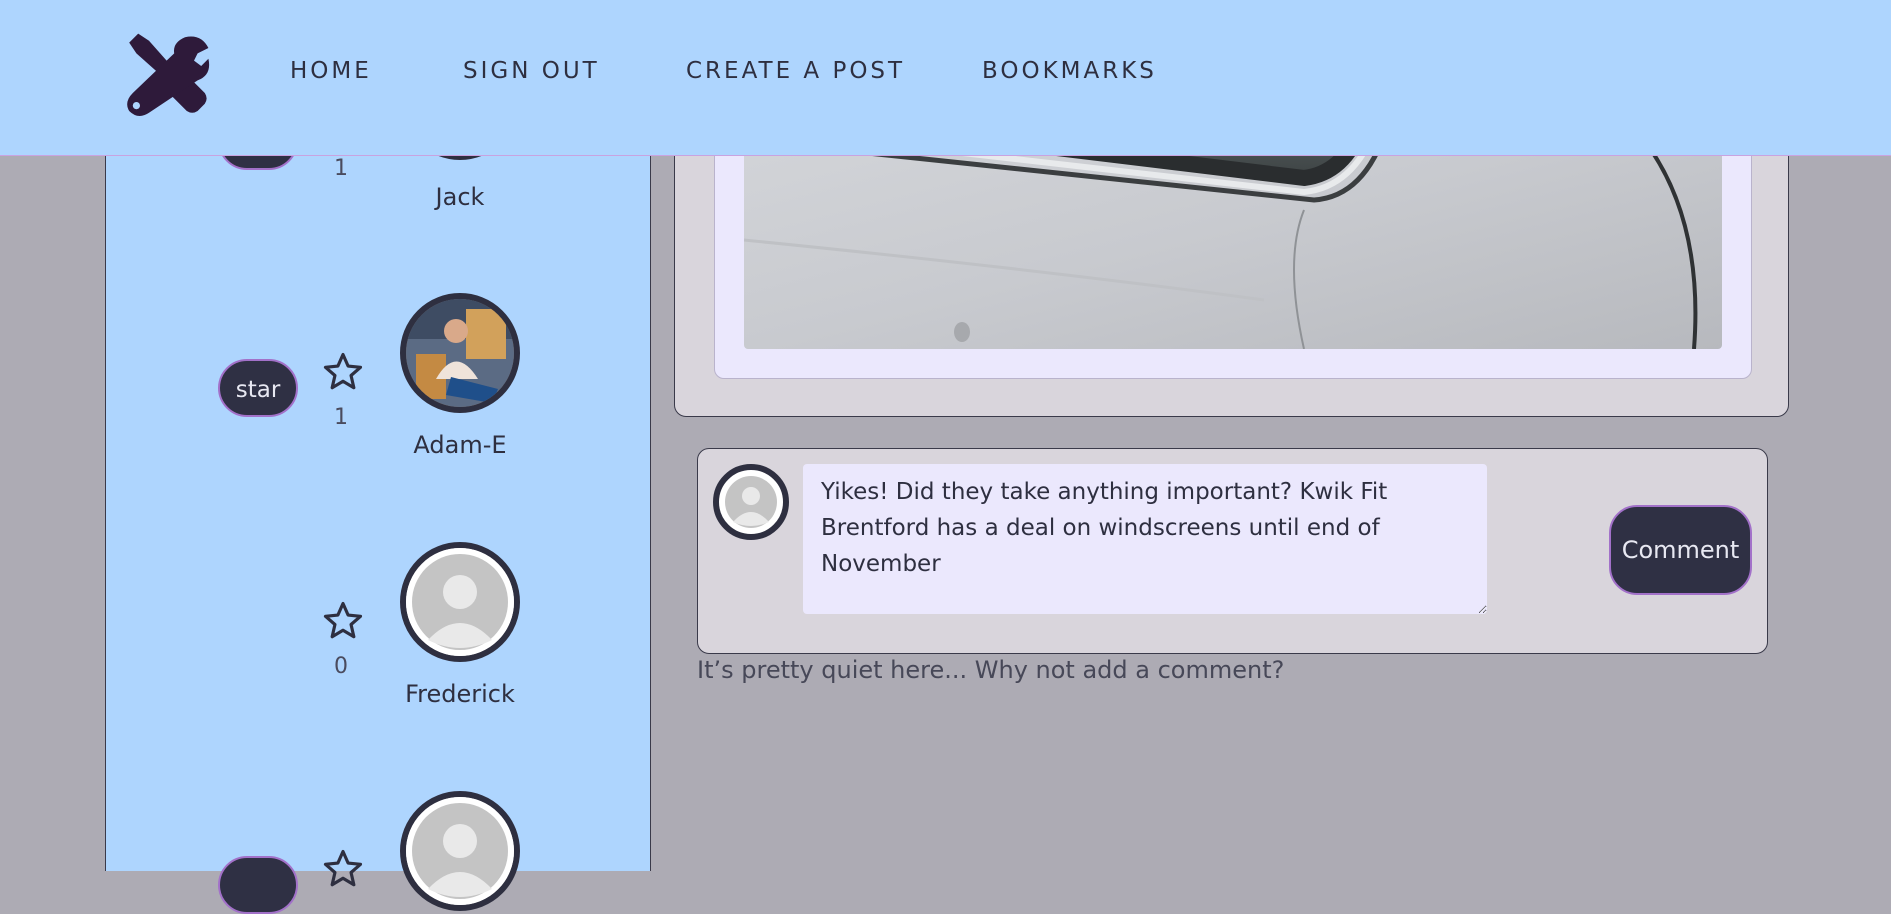 The width and height of the screenshot is (1891, 914). Describe the element at coordinates (531, 71) in the screenshot. I see `nav-sign-out-link: SIGN OUT` at that location.